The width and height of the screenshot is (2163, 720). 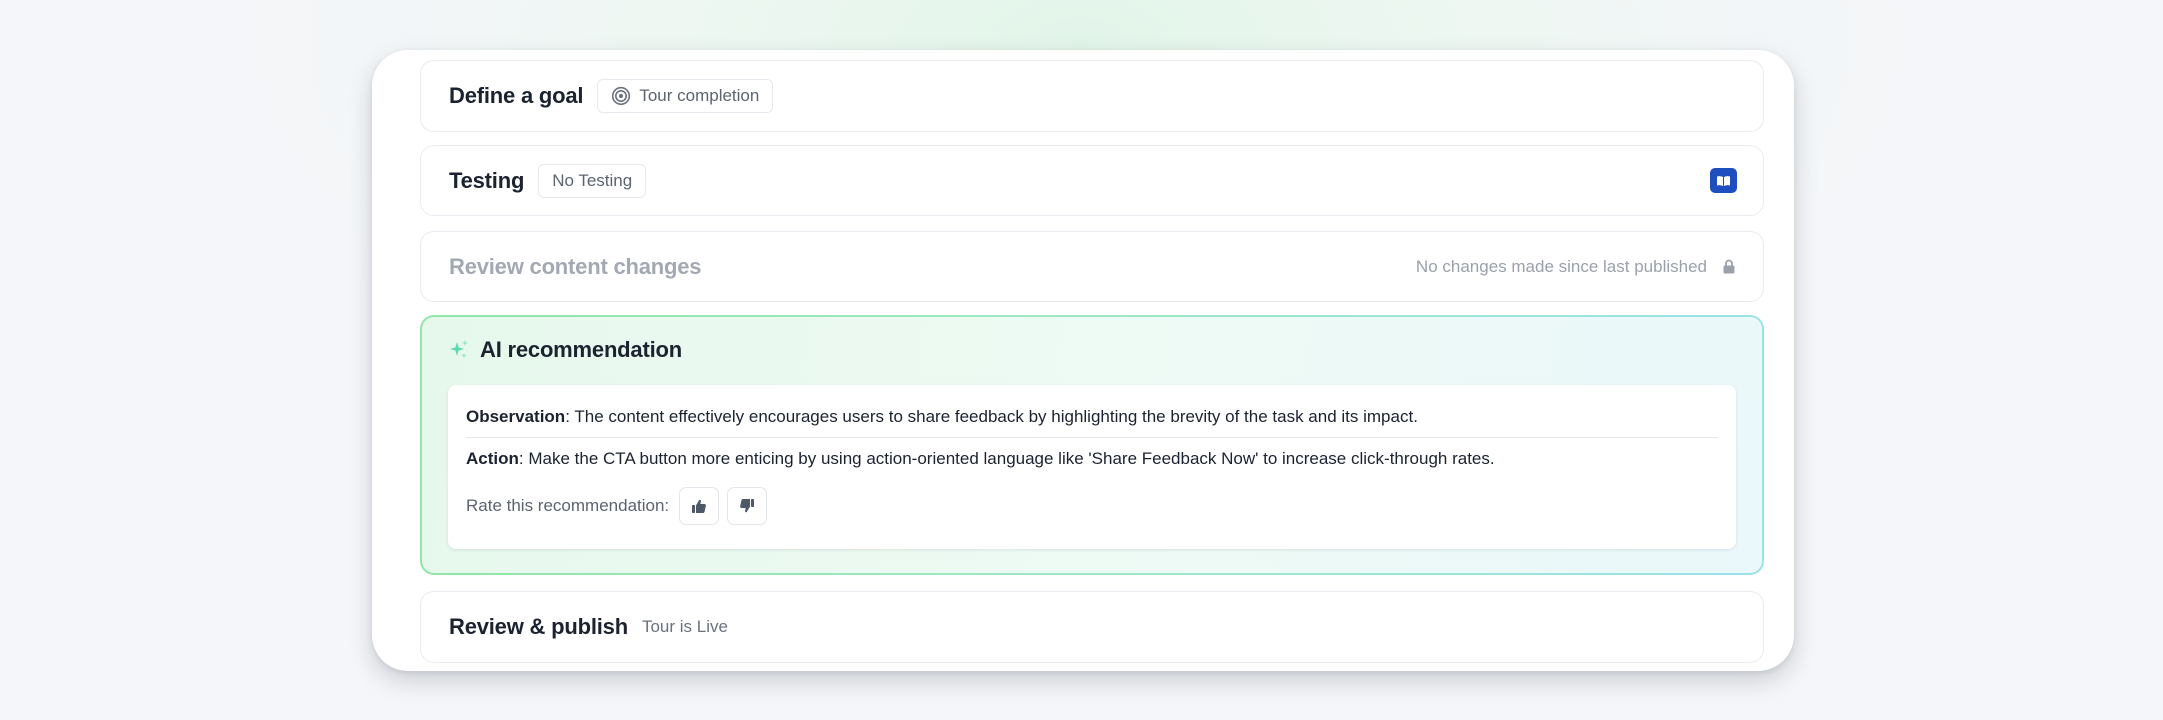 I want to click on ai-recommendation-title: AI recommendation, so click(x=581, y=349).